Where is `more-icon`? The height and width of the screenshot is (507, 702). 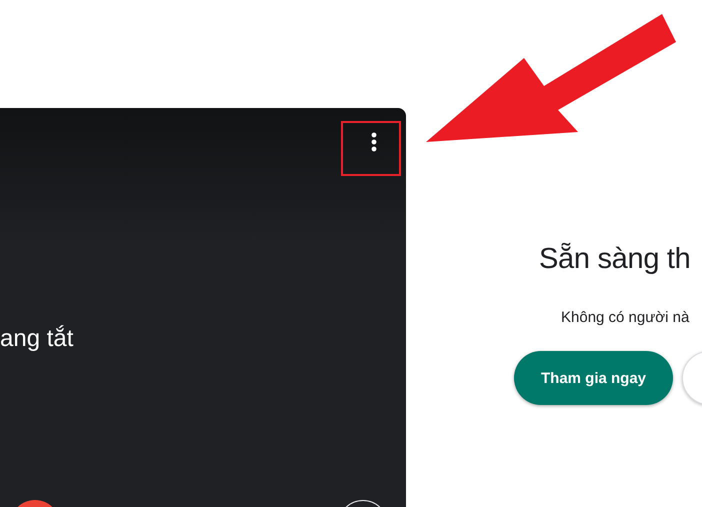
more-icon is located at coordinates (374, 142).